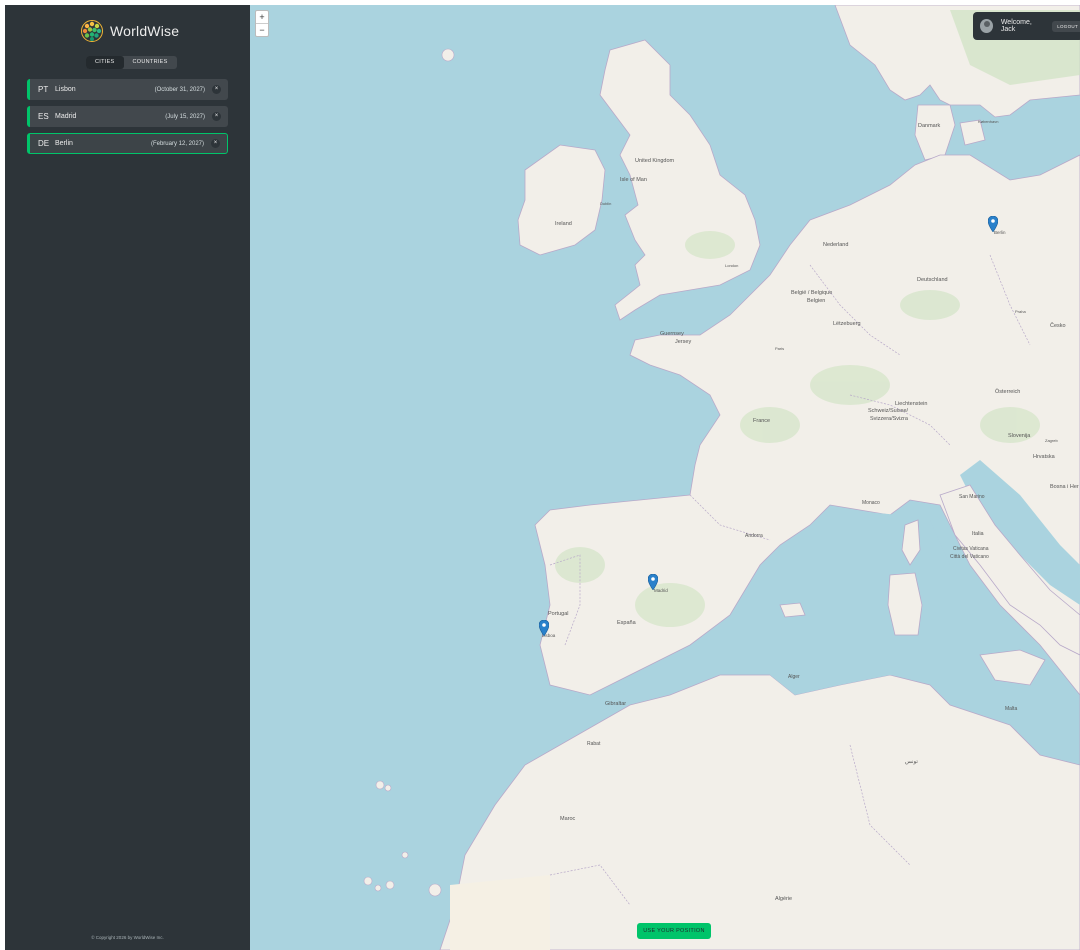 This screenshot has width=1080, height=950. Describe the element at coordinates (105, 62) in the screenshot. I see `tab-cities: CITIES` at that location.